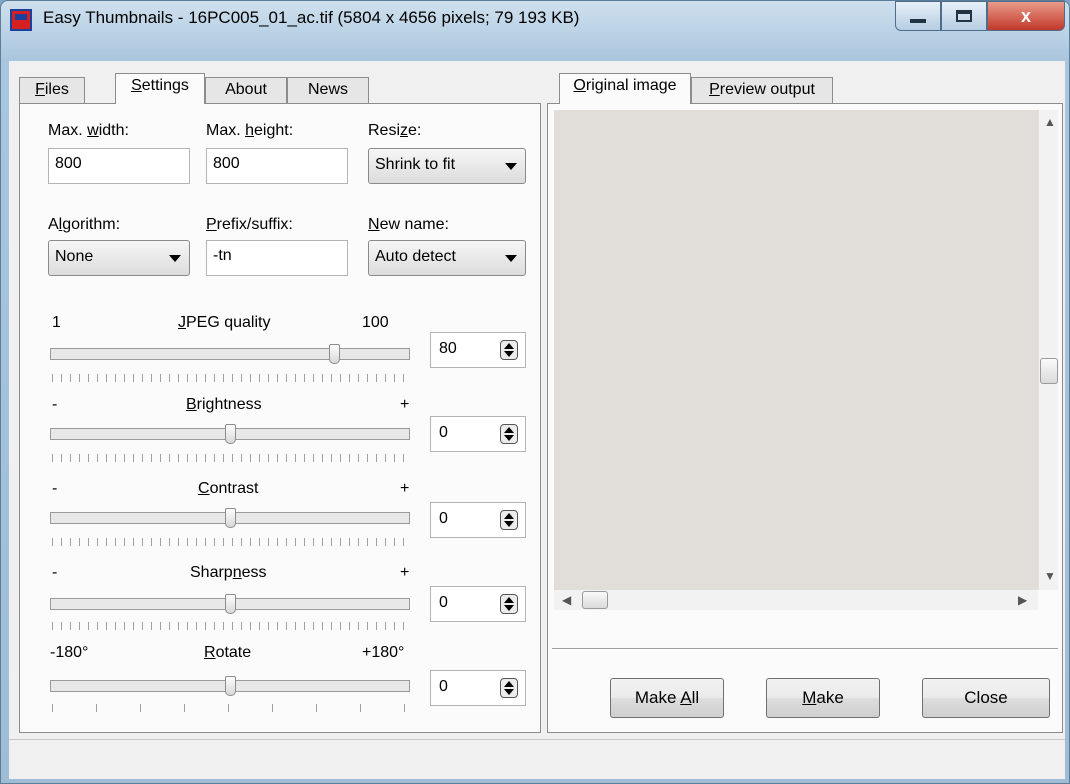 This screenshot has height=784, width=1070. What do you see at coordinates (566, 600) in the screenshot?
I see `scroll-left-icon: ◀` at bounding box center [566, 600].